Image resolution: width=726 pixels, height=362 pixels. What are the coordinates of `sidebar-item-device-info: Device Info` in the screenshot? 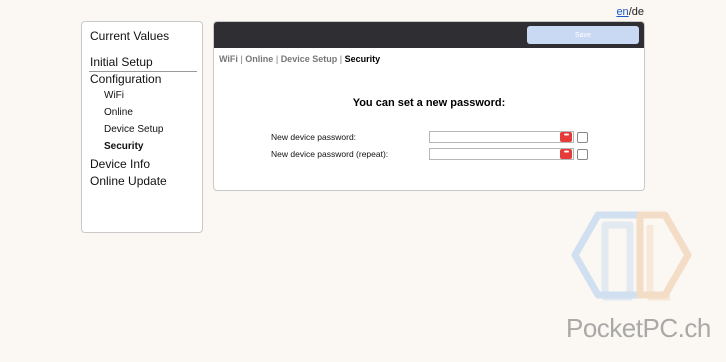 It's located at (120, 164).